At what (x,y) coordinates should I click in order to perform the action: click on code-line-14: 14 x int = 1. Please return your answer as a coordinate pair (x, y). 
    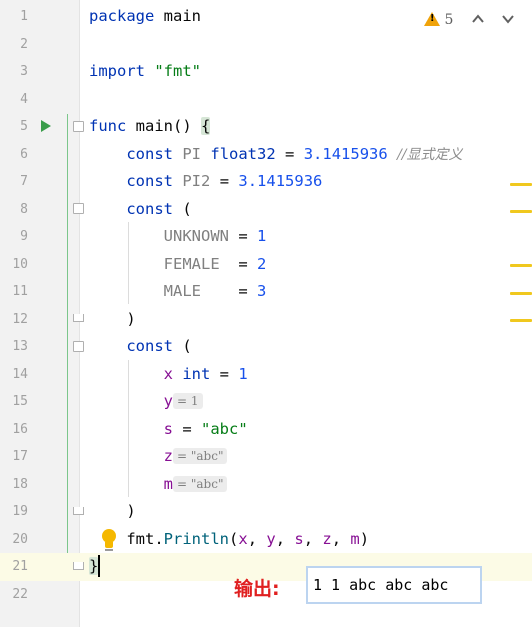
    Looking at the image, I should click on (266, 375).